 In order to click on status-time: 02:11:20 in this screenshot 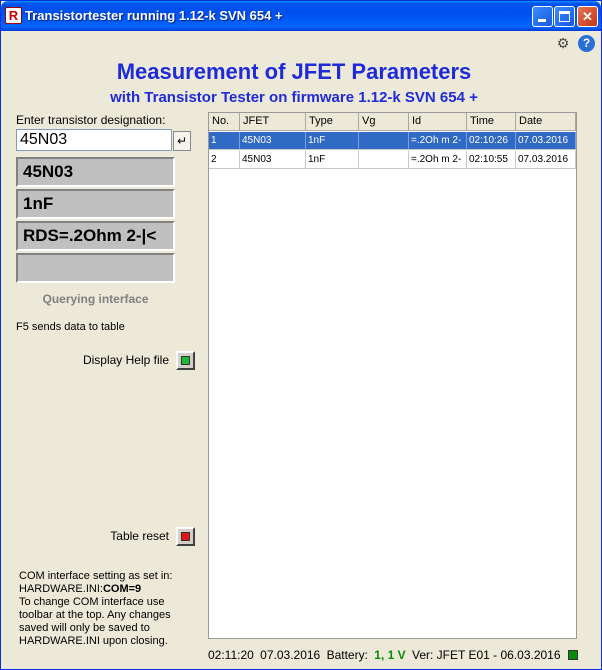, I will do `click(231, 655)`.